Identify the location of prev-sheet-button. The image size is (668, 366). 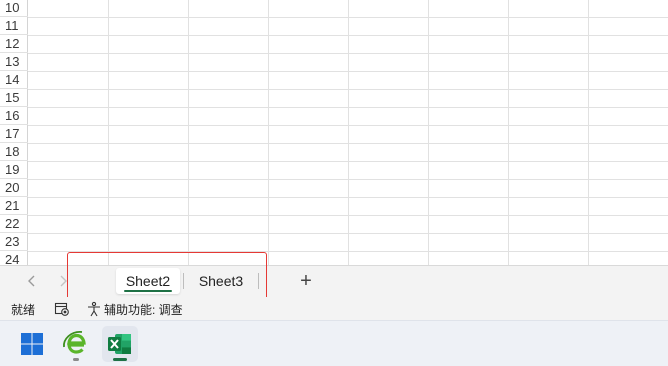
(32, 281).